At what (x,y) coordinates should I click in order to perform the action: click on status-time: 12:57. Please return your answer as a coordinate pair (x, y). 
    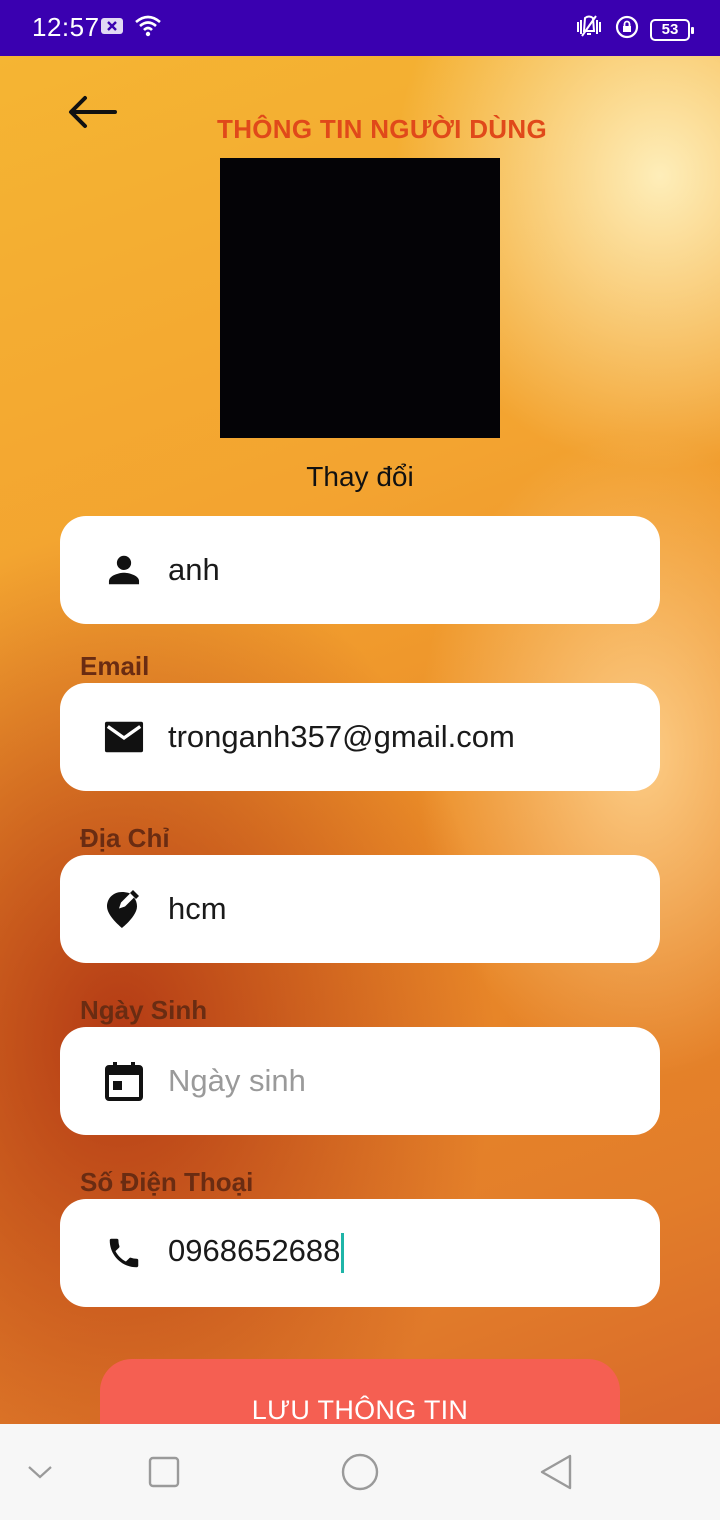
    Looking at the image, I should click on (66, 27).